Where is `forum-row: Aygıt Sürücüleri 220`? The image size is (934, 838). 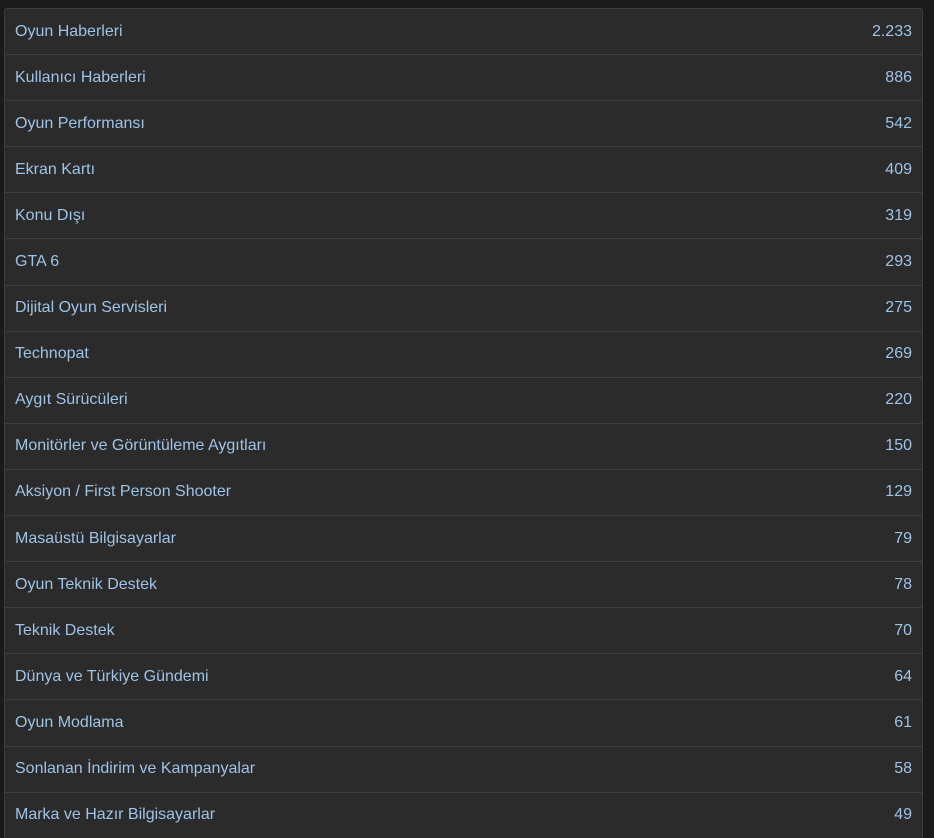
forum-row: Aygıt Sürücüleri 220 is located at coordinates (463, 401).